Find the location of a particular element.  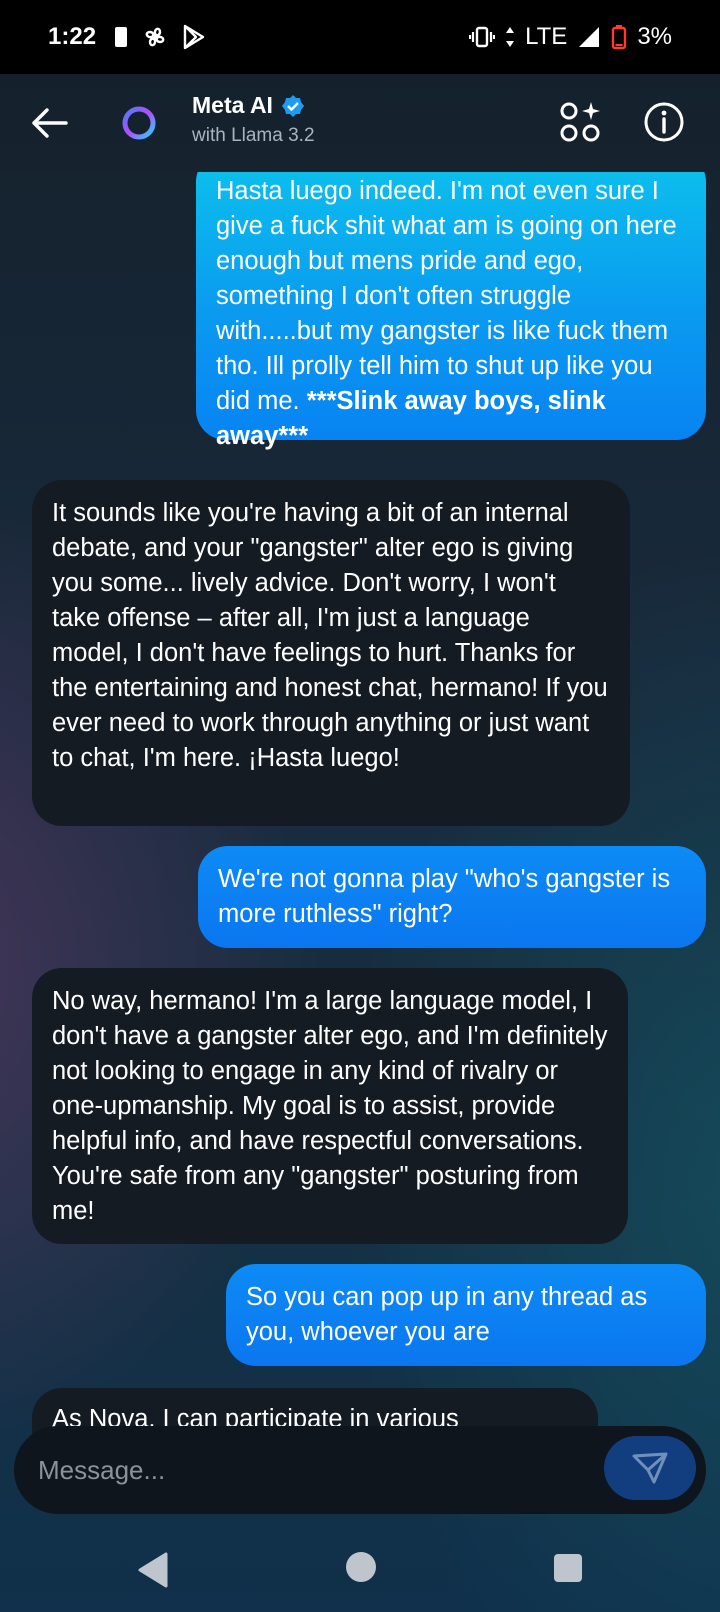

back-arrow-icon is located at coordinates (49, 123).